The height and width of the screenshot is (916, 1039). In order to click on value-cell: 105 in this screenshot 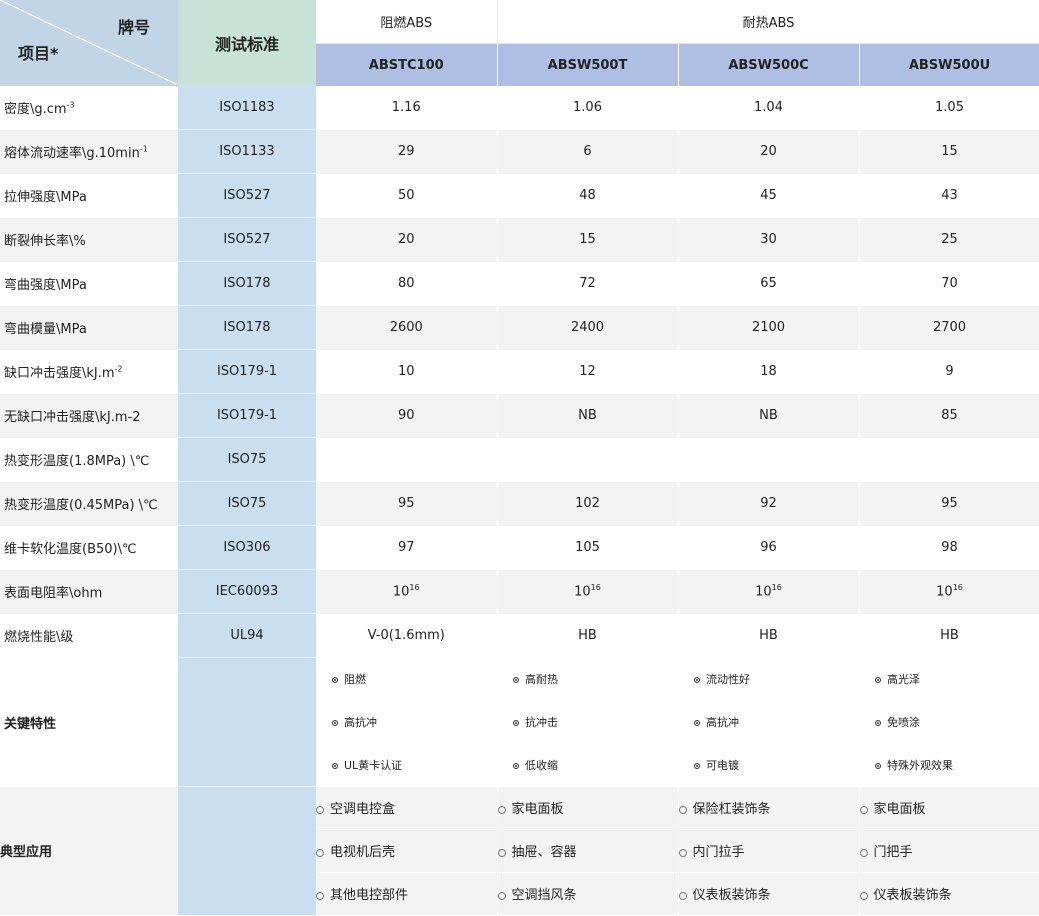, I will do `click(588, 547)`.